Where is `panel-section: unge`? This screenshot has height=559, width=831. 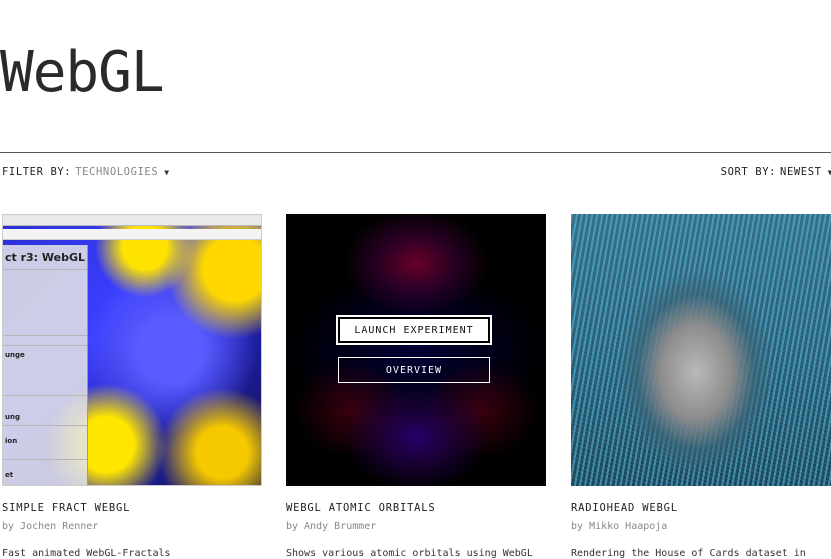
panel-section: unge is located at coordinates (15, 355).